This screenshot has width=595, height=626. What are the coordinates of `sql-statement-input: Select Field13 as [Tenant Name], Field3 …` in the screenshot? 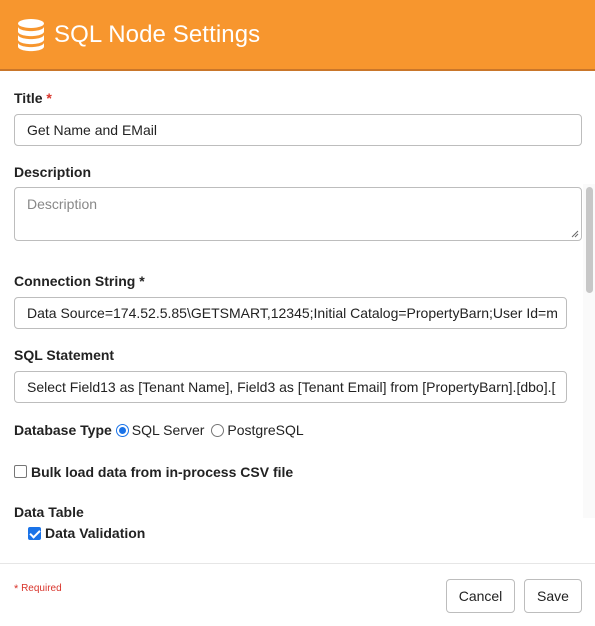 It's located at (290, 387).